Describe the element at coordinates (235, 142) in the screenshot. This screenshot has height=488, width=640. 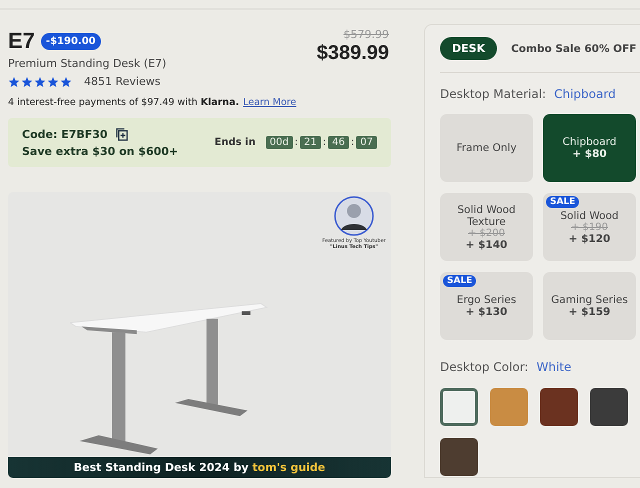
I see `ends-label: Ends in` at that location.